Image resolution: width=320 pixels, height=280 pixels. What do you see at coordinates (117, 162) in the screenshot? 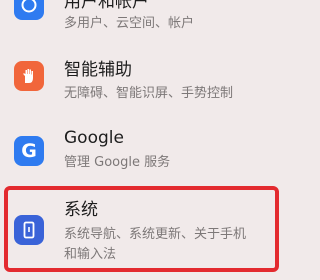
I see `settings-item-subtitle: 管理 Google 服务` at bounding box center [117, 162].